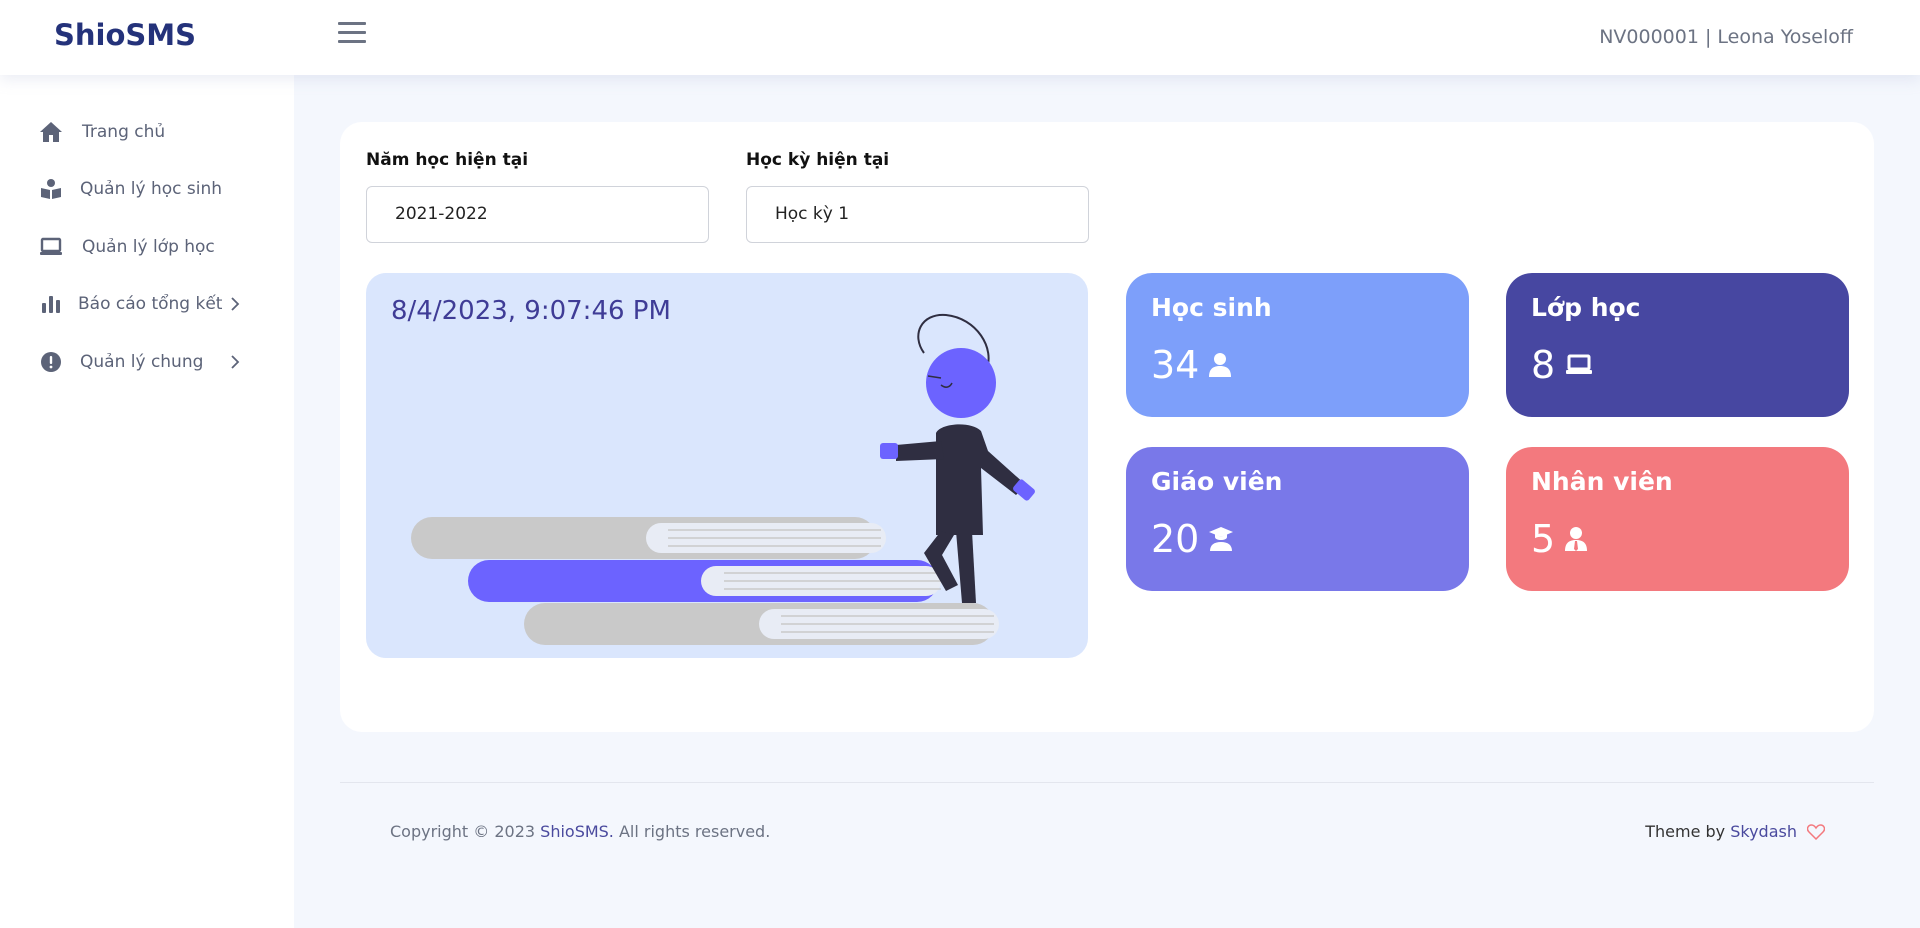 The image size is (1920, 928). I want to click on theme-prefix: Theme by, so click(1685, 831).